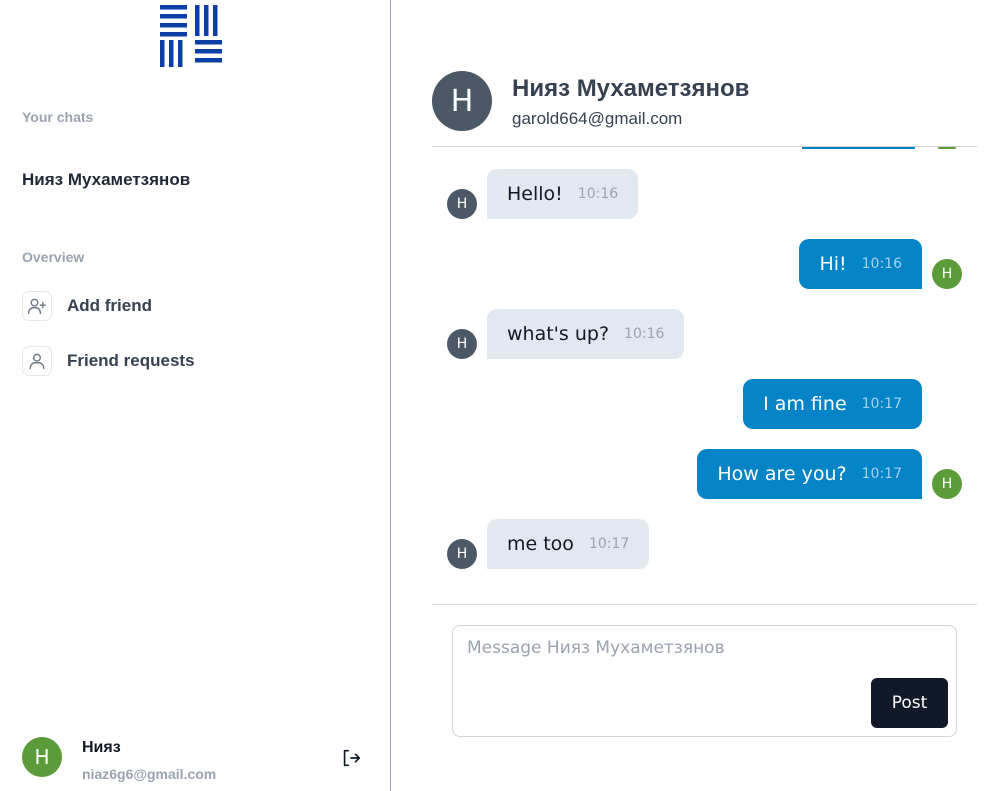  What do you see at coordinates (860, 264) in the screenshot?
I see `message-bubble: Hi! 10:16` at bounding box center [860, 264].